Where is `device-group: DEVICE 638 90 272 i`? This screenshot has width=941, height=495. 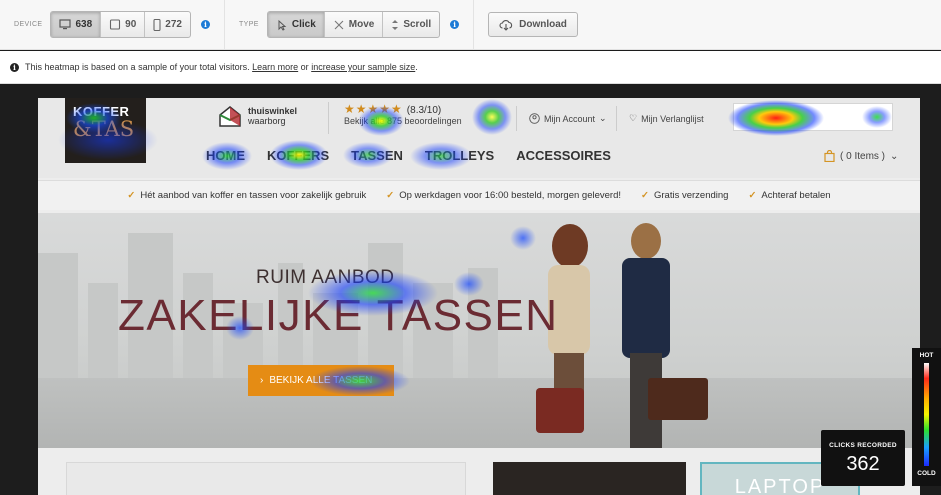
device-group: DEVICE 638 90 272 i is located at coordinates (112, 25).